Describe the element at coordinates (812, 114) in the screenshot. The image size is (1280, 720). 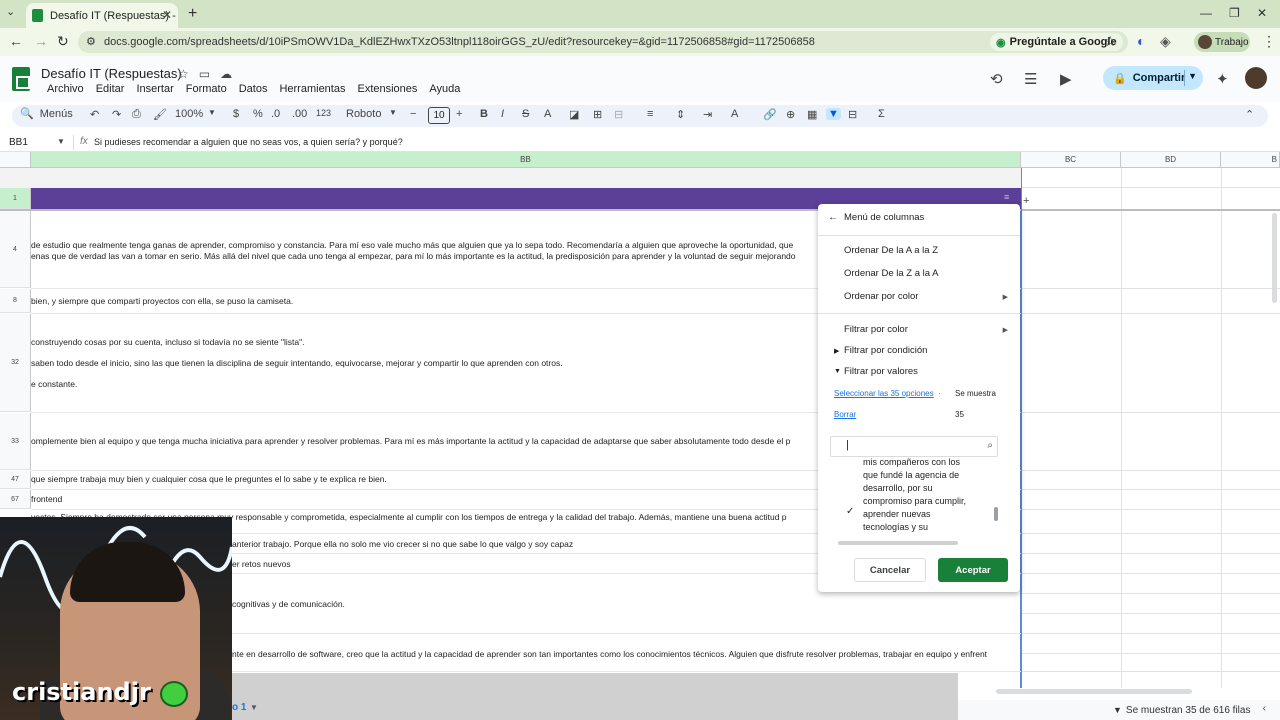
I see `insert-chart-icon: ▦` at that location.